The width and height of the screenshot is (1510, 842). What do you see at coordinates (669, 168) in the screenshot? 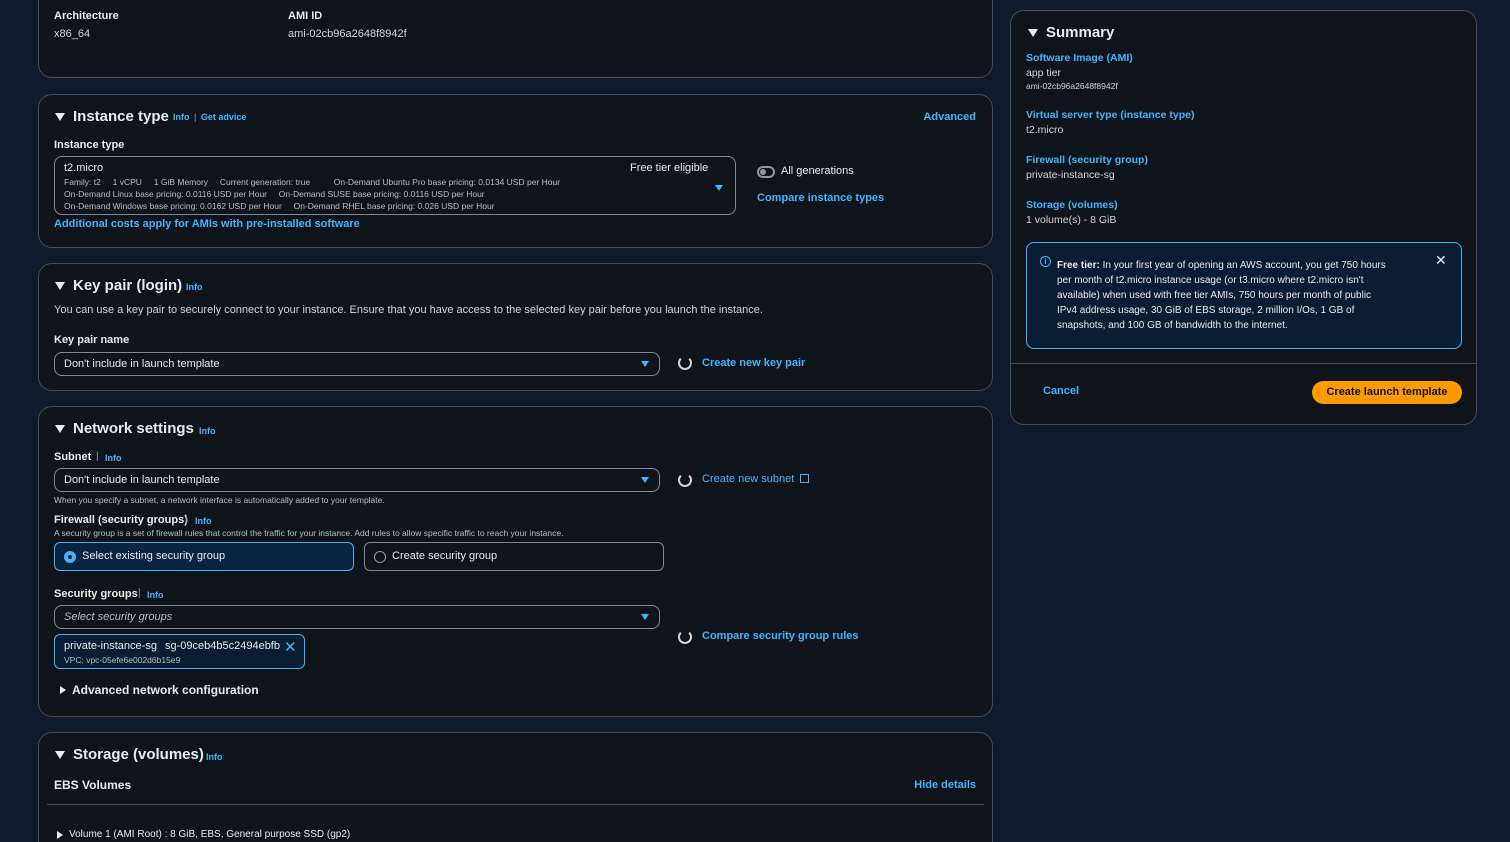
I see `free-tier-eligible-text: Free tier eligible` at bounding box center [669, 168].